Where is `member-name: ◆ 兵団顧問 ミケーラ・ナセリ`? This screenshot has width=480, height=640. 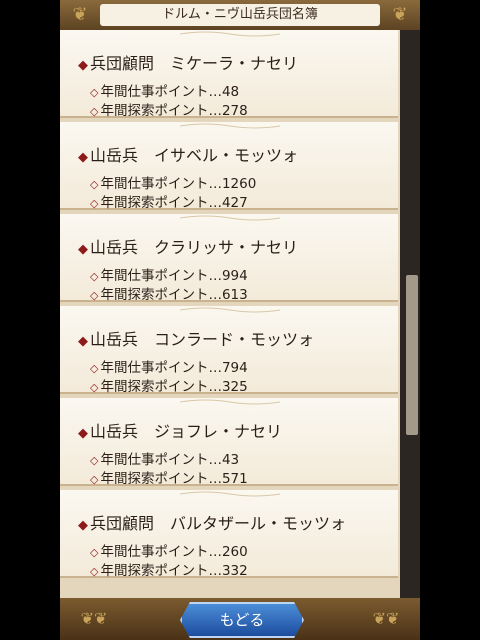 member-name: ◆ 兵団顧問 ミケーラ・ナセリ is located at coordinates (188, 62).